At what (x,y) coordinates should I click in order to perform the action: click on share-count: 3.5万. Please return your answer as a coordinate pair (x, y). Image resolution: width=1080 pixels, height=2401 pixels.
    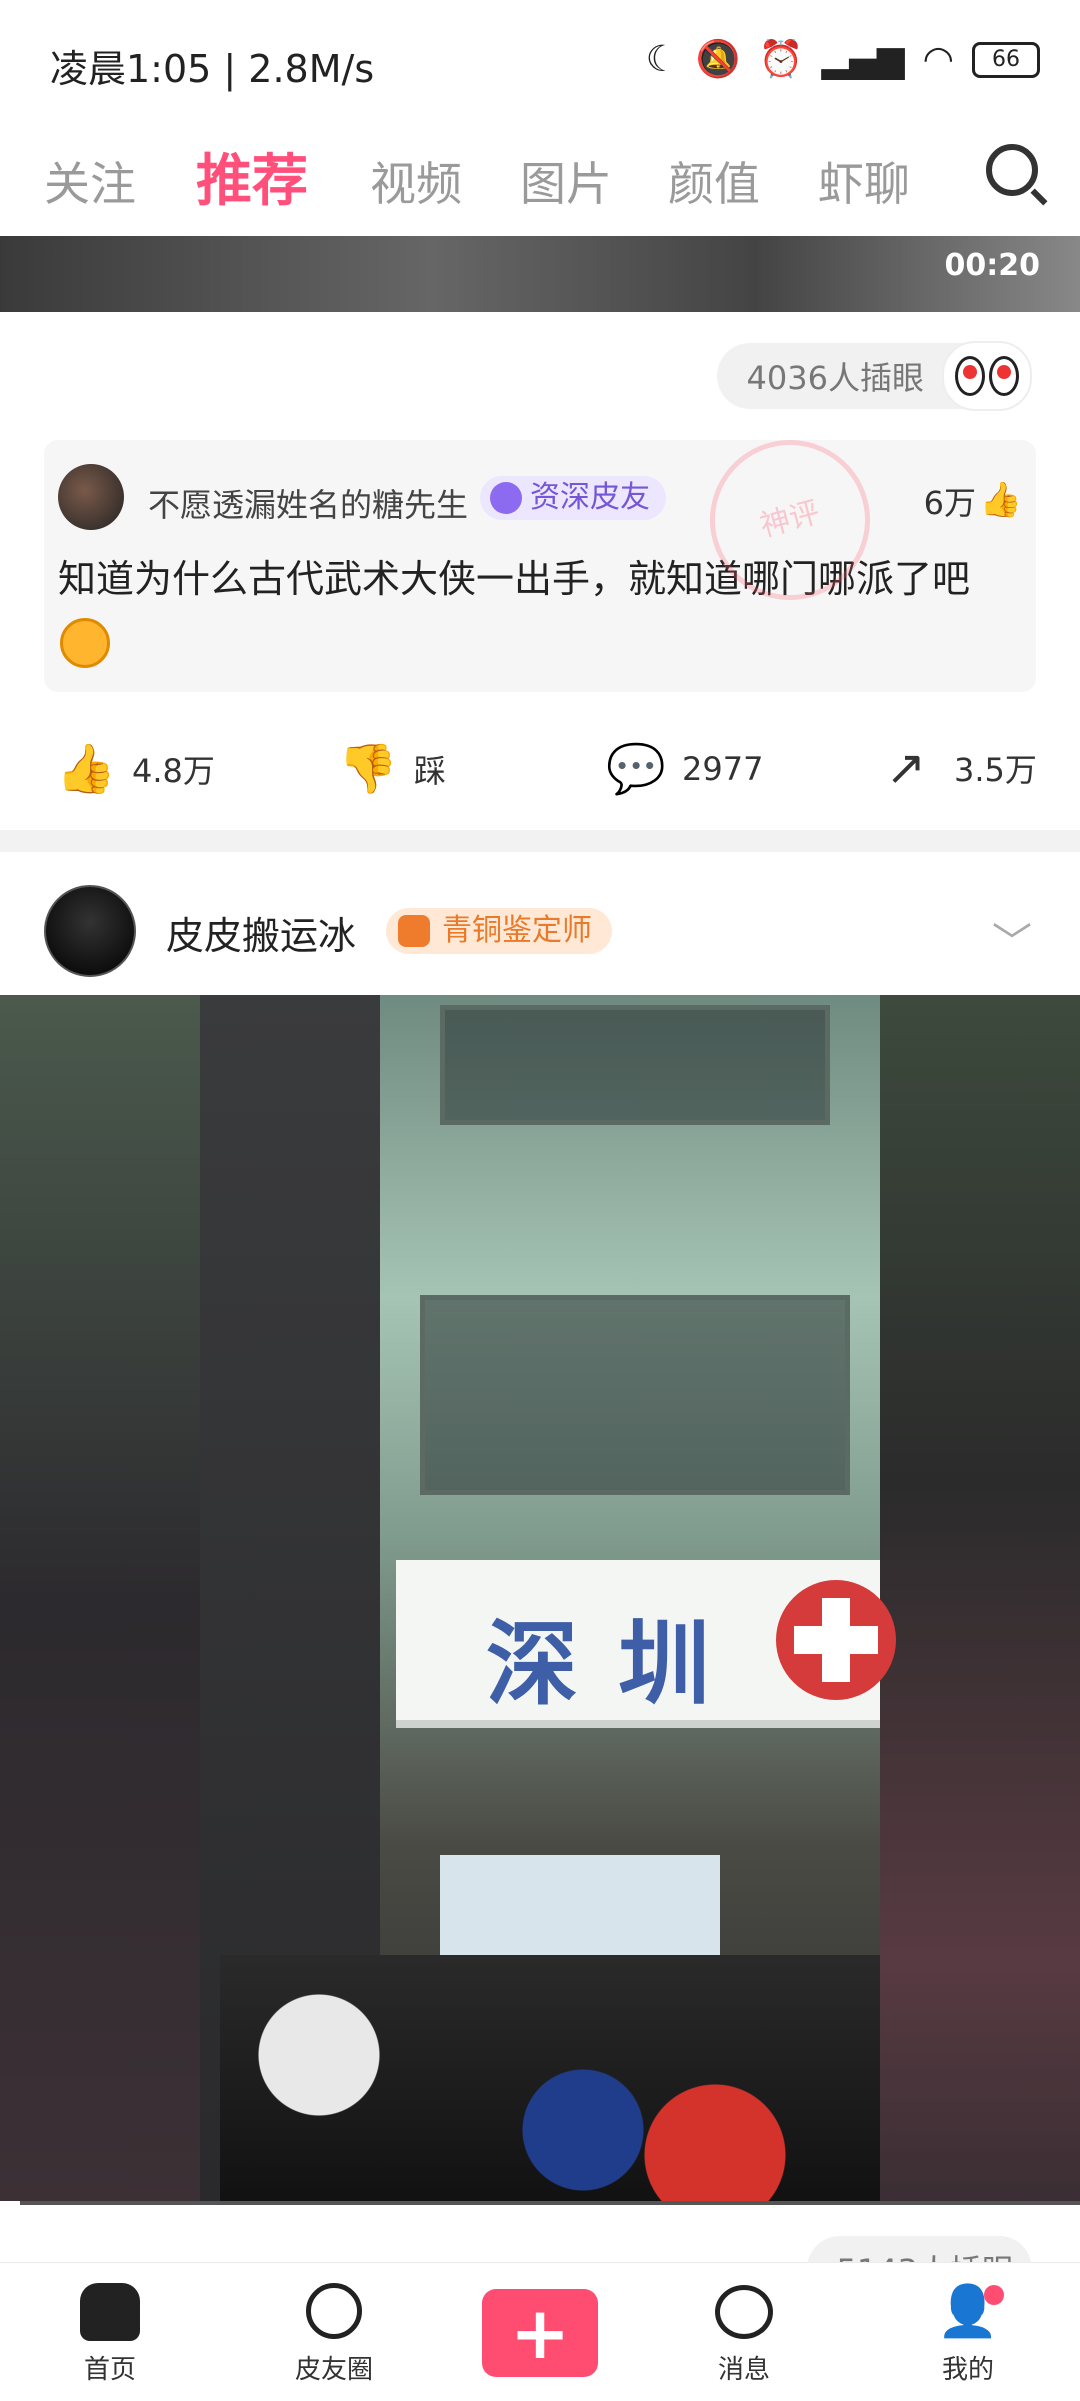
    Looking at the image, I should click on (995, 770).